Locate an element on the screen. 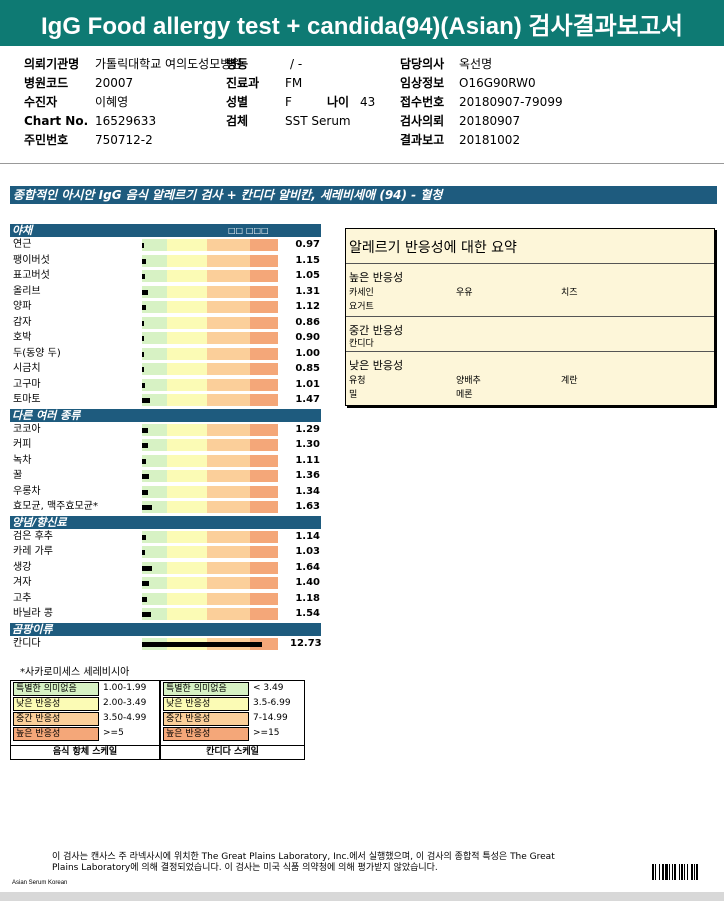 The width and height of the screenshot is (724, 901). category-header: 다른 여러 종류 is located at coordinates (165, 415).